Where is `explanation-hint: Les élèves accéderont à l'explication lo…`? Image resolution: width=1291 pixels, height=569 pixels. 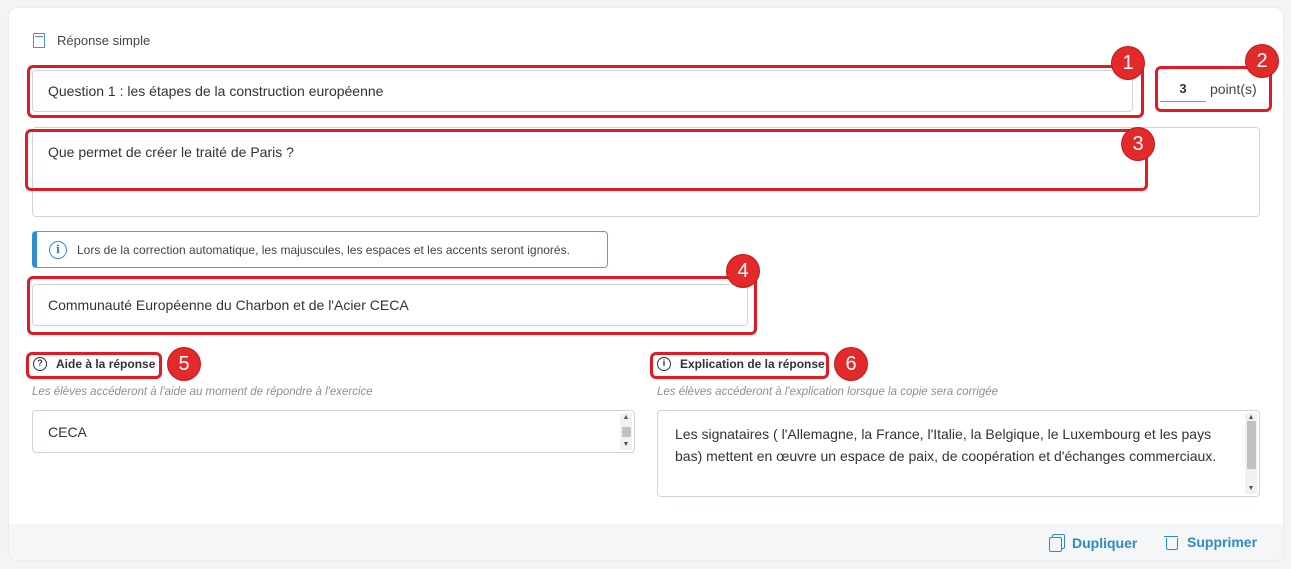
explanation-hint: Les élèves accéderont à l'explication lo… is located at coordinates (828, 392).